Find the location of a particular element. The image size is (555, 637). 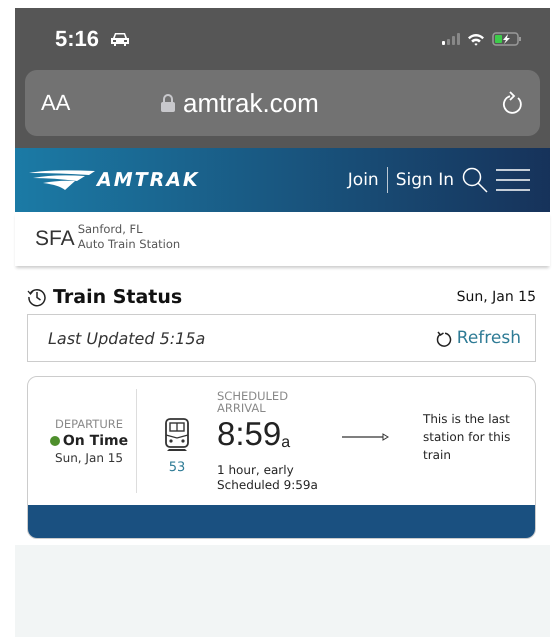

scheduled-time: Scheduled 9:59a is located at coordinates (268, 485).